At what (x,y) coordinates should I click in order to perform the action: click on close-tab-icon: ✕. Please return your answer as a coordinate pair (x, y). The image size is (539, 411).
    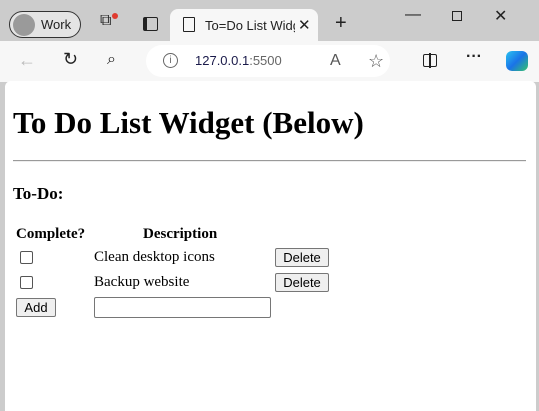
    Looking at the image, I should click on (304, 25).